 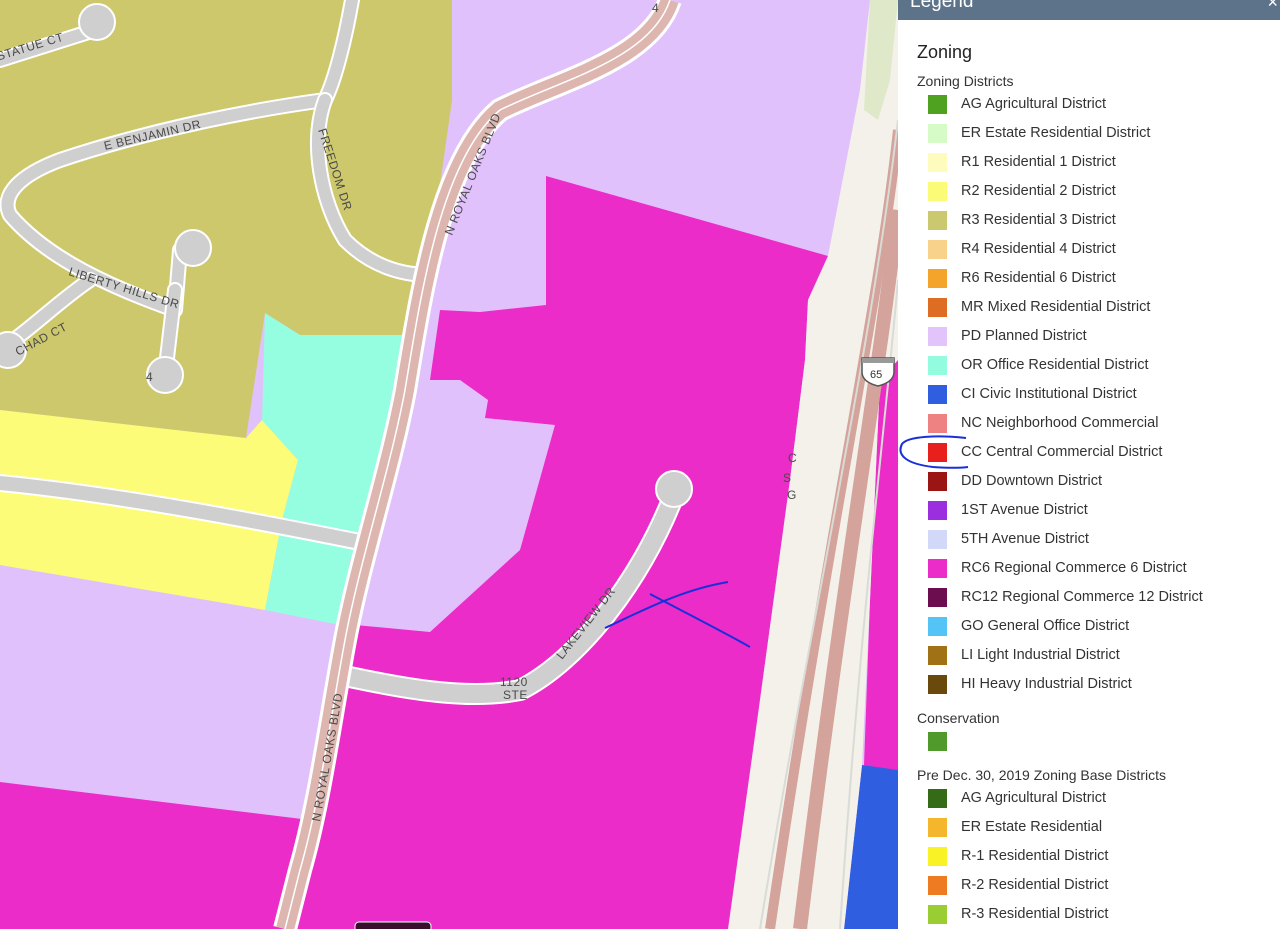 What do you see at coordinates (792, 495) in the screenshot?
I see `label-fragment-g: G` at bounding box center [792, 495].